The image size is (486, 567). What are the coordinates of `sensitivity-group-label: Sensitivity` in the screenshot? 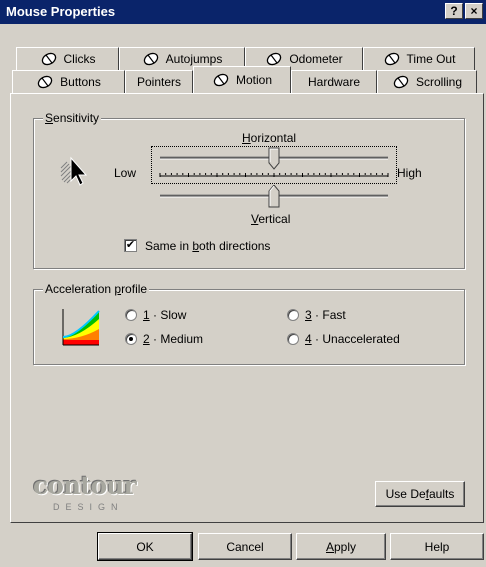 It's located at (72, 118).